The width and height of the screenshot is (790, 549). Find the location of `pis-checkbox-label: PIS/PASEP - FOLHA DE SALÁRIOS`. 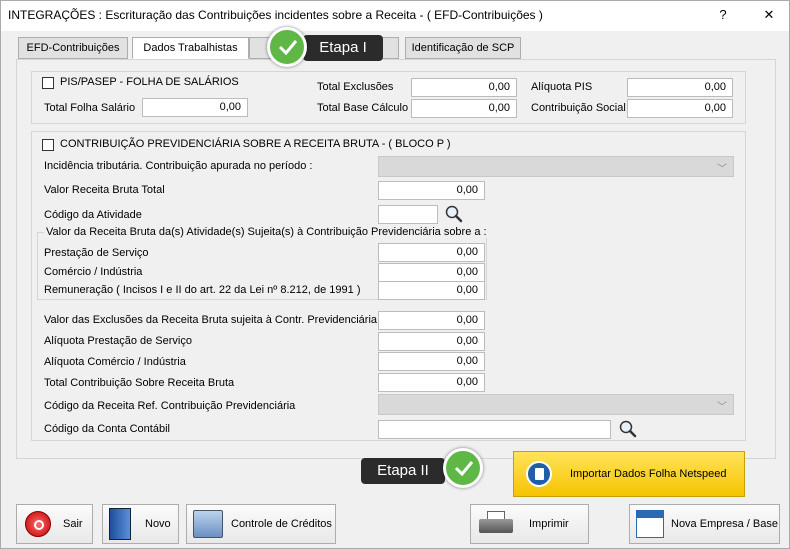

pis-checkbox-label: PIS/PASEP - FOLHA DE SALÁRIOS is located at coordinates (149, 82).